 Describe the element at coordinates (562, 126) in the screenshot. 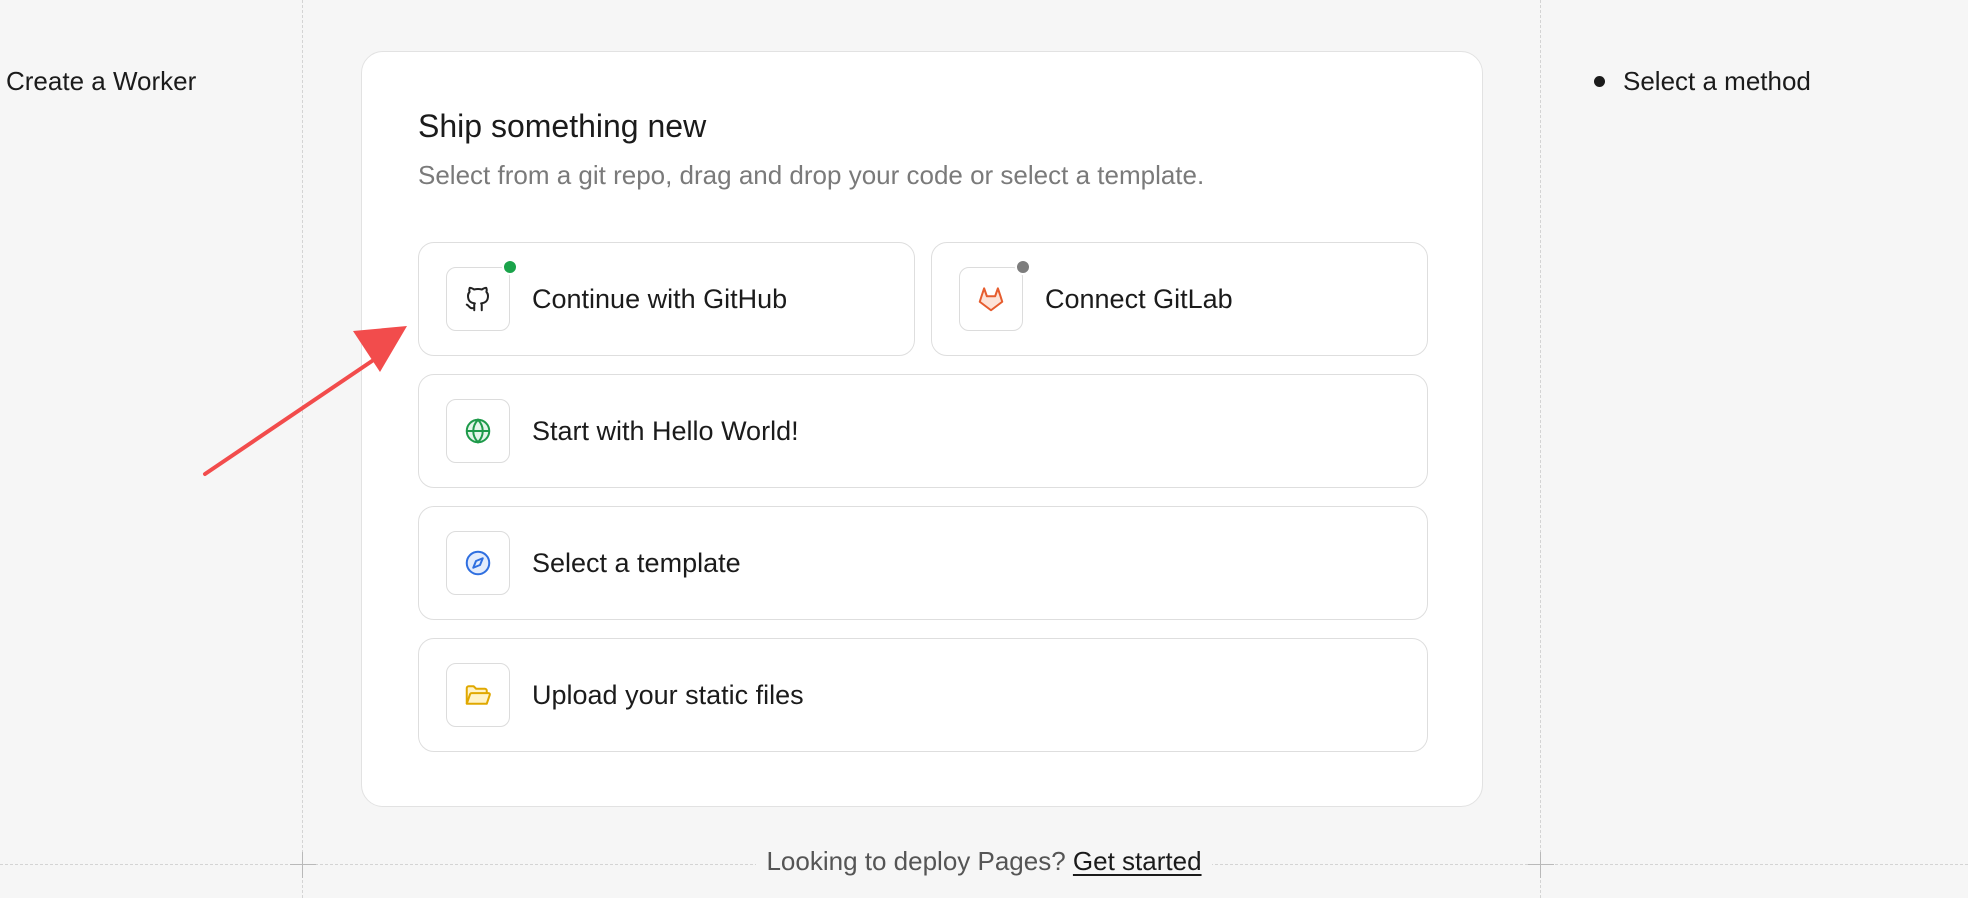

I see `card-title: Ship something new` at that location.